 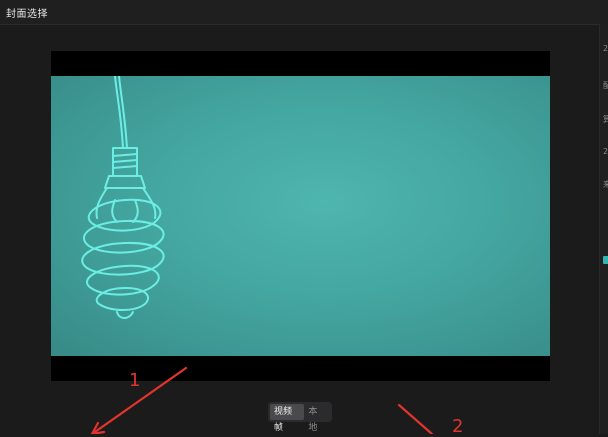 I want to click on right-panel-edge: 2 配 算 2 来, so click(x=603, y=229).